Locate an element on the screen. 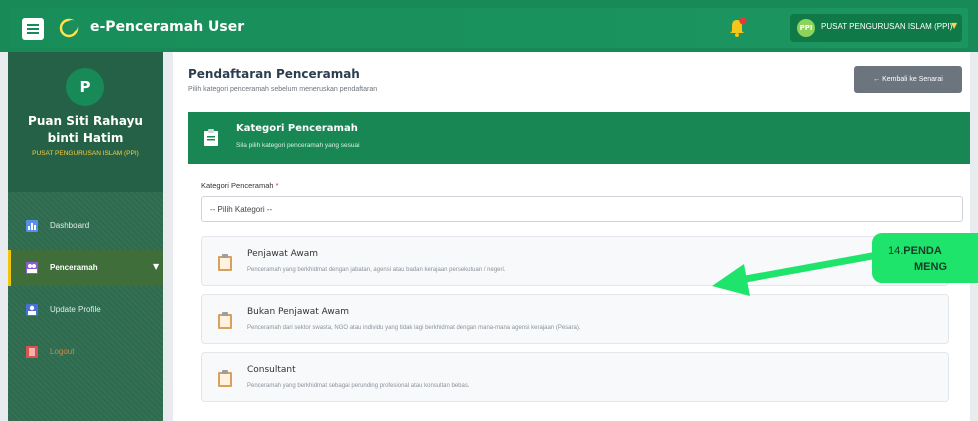 This screenshot has width=978, height=421. chart-icon is located at coordinates (32, 226).